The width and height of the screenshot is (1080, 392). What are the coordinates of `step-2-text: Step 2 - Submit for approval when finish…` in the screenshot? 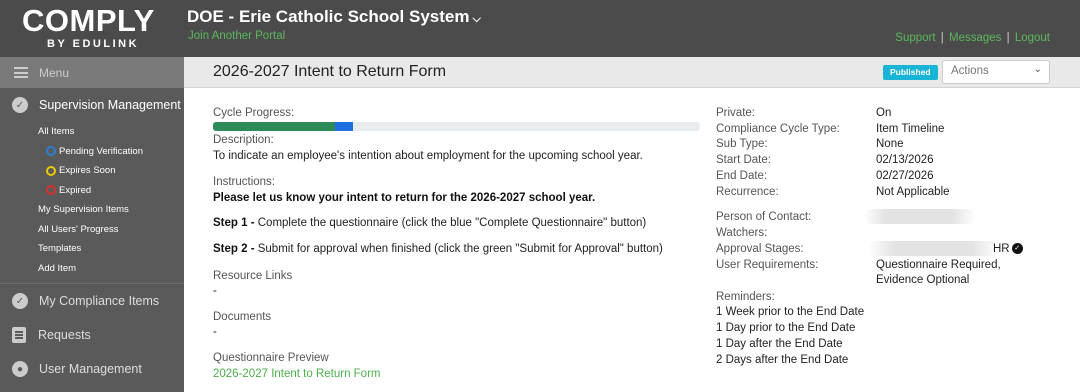 It's located at (438, 249).